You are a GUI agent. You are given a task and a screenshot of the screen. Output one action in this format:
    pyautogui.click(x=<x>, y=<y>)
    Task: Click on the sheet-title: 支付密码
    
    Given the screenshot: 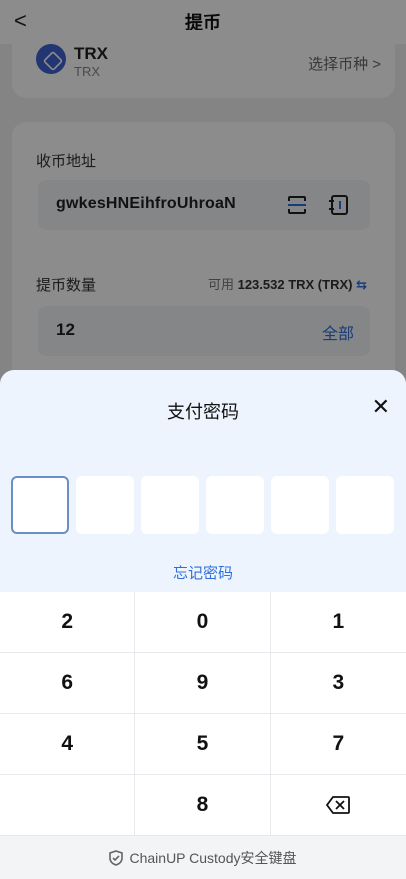 What is the action you would take?
    pyautogui.click(x=203, y=412)
    